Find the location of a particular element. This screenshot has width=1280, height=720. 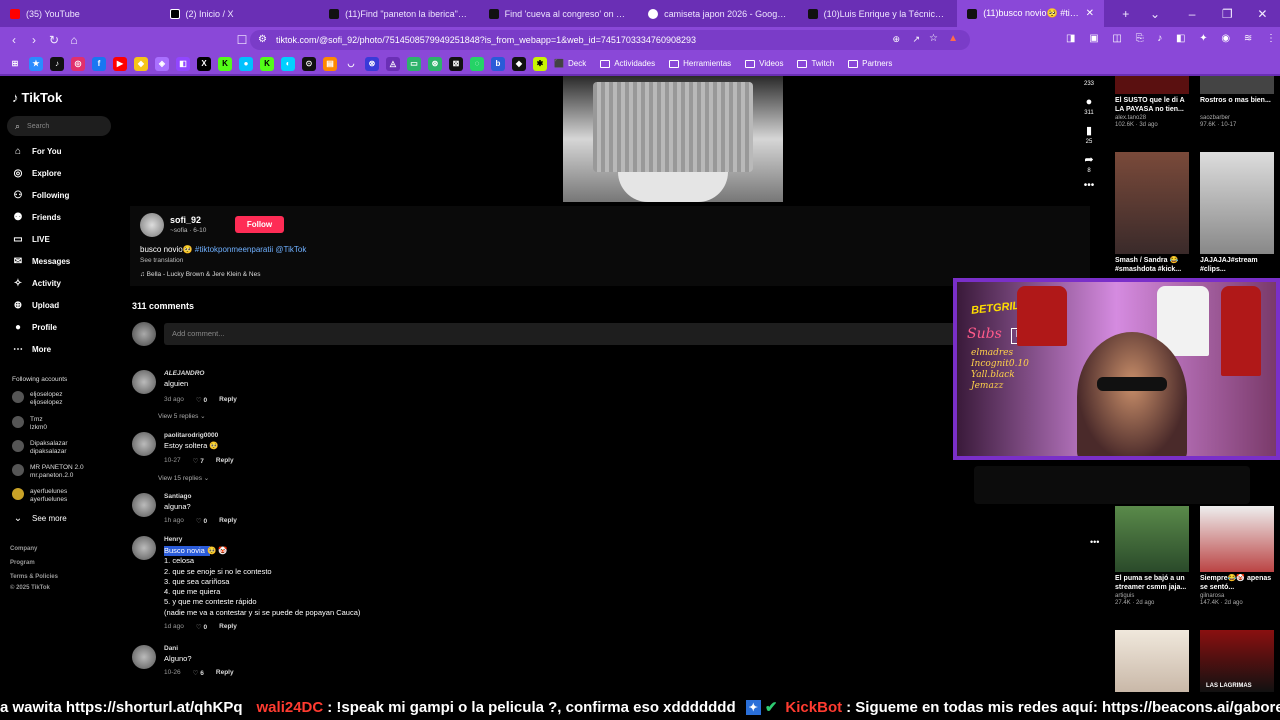

extension-icon: ◫ is located at coordinates (1116, 40).